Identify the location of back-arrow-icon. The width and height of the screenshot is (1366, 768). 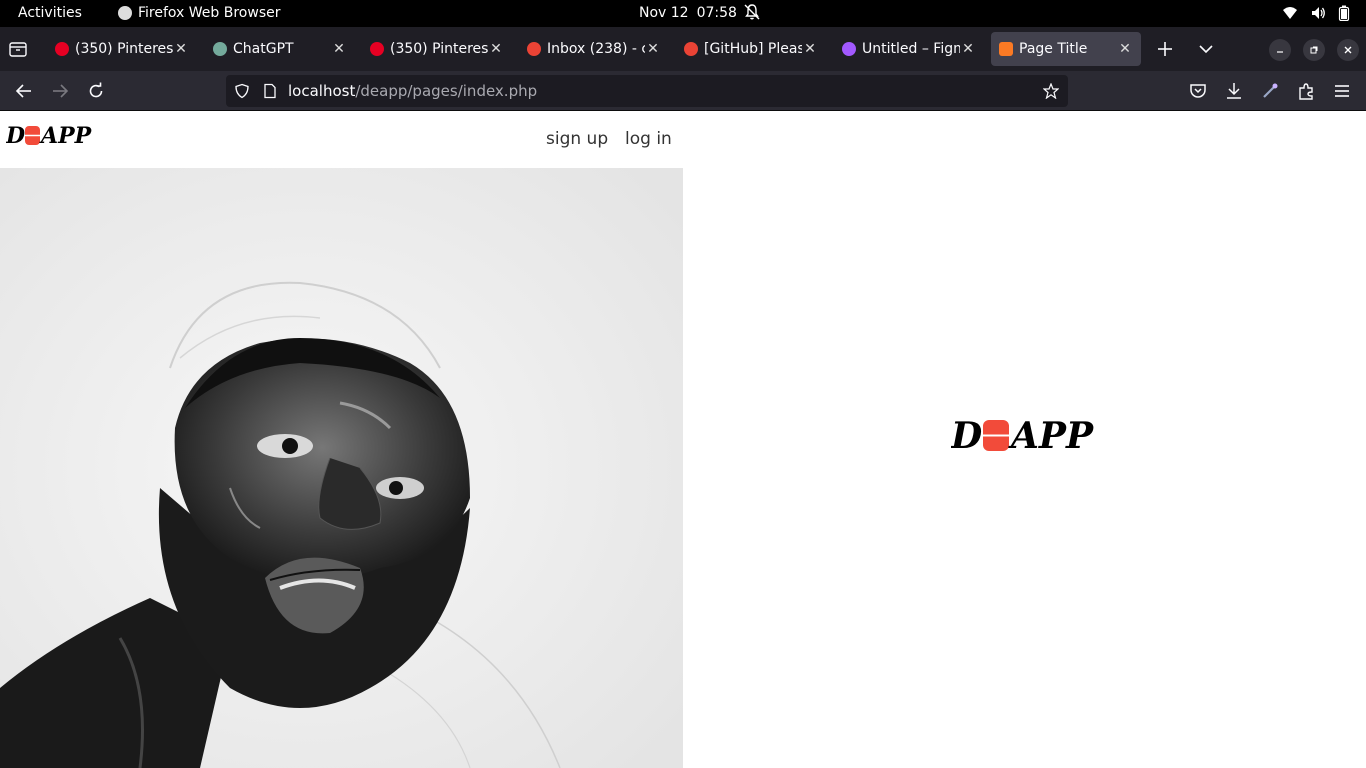
(24, 91).